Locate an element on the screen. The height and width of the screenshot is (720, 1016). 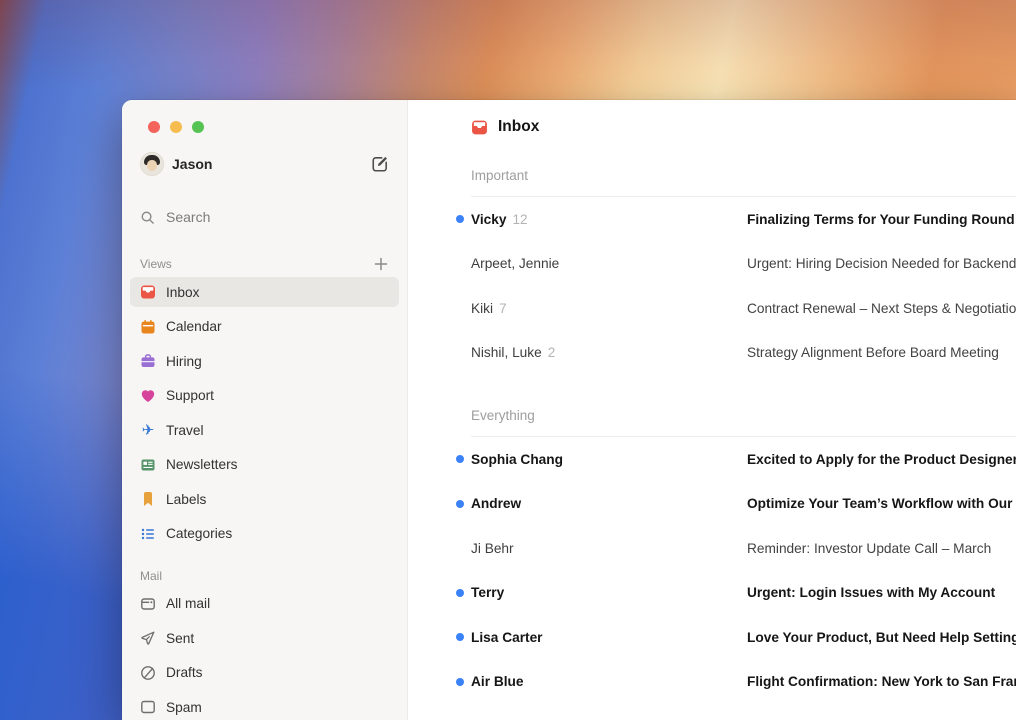
email-sender: Air Blue is located at coordinates (497, 682).